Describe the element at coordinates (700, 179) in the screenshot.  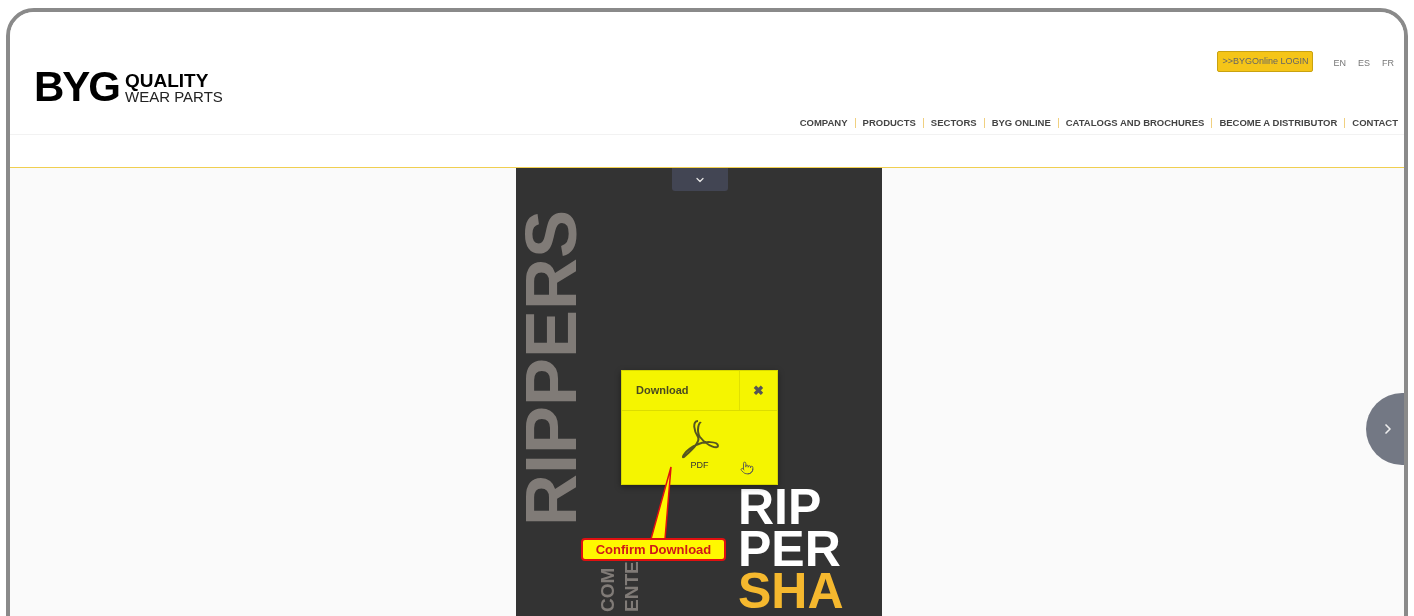
I see `collapse-toggle` at that location.